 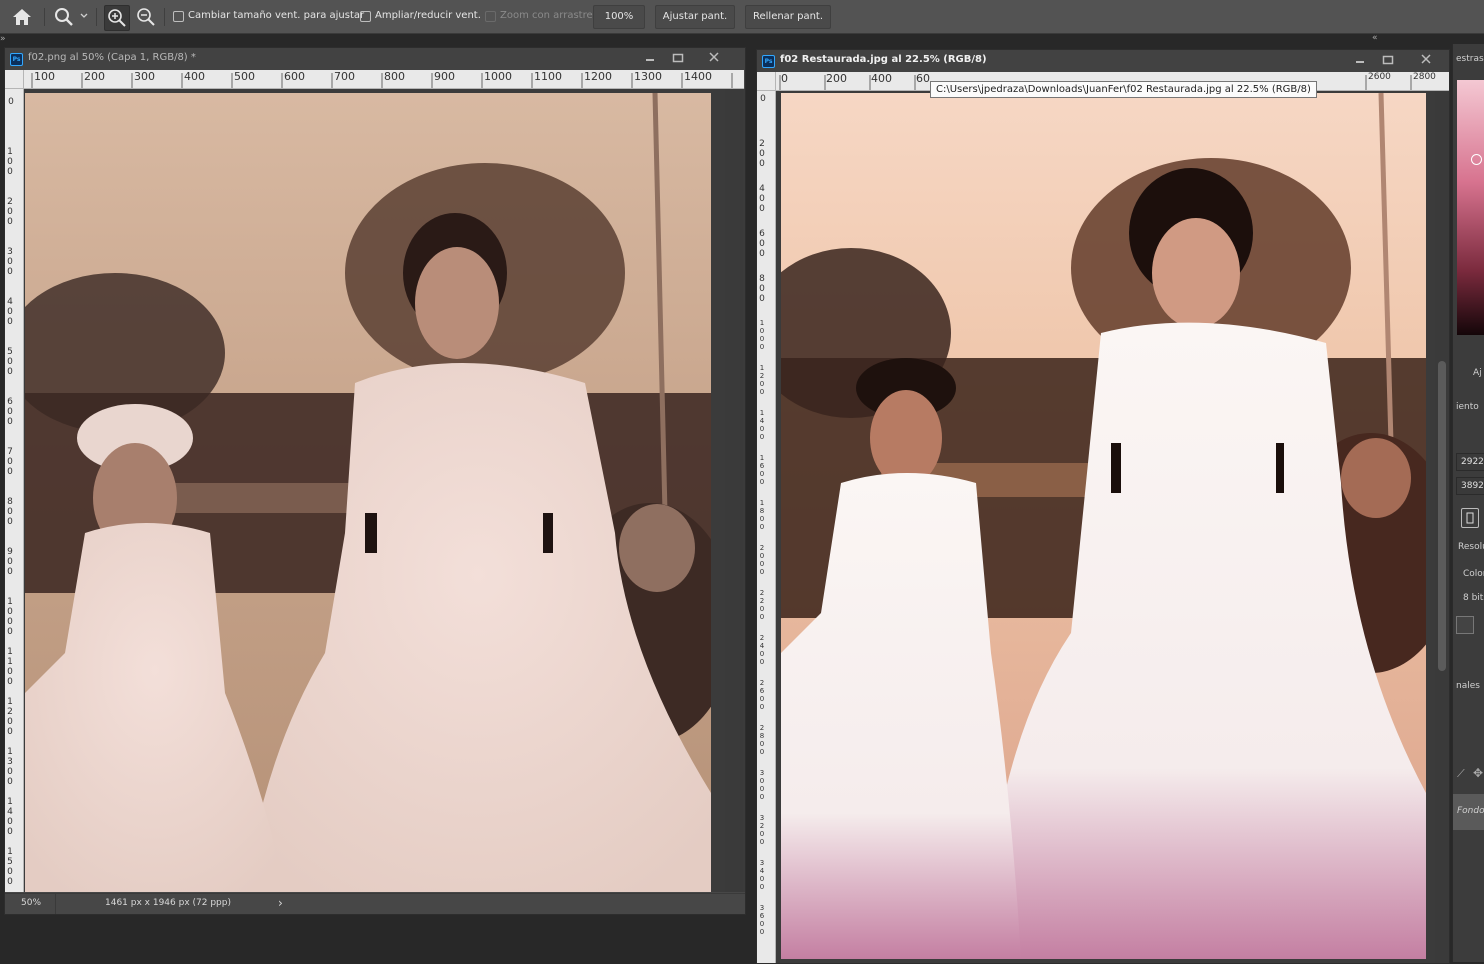 I want to click on color-picker-cursor-icon, so click(x=1476, y=159).